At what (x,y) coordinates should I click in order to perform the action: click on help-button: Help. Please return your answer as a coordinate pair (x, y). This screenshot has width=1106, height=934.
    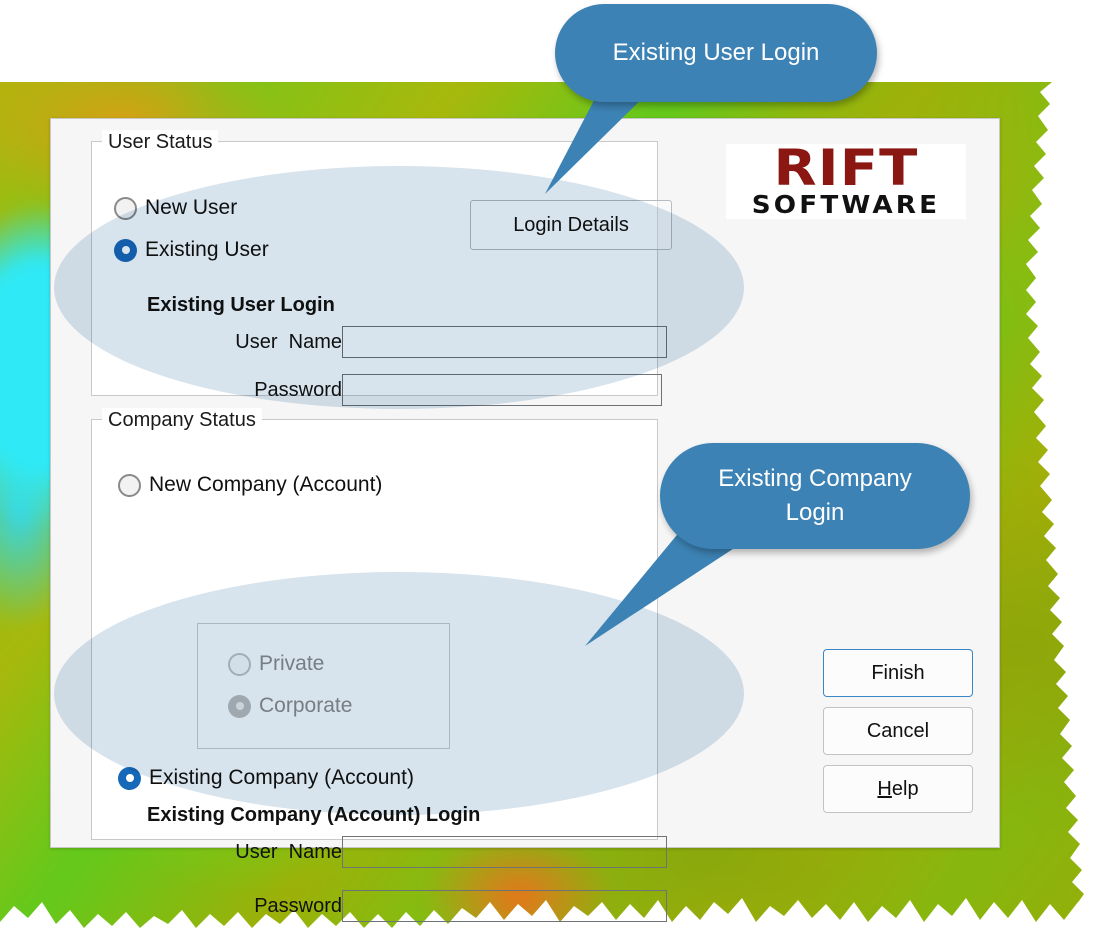
    Looking at the image, I should click on (898, 789).